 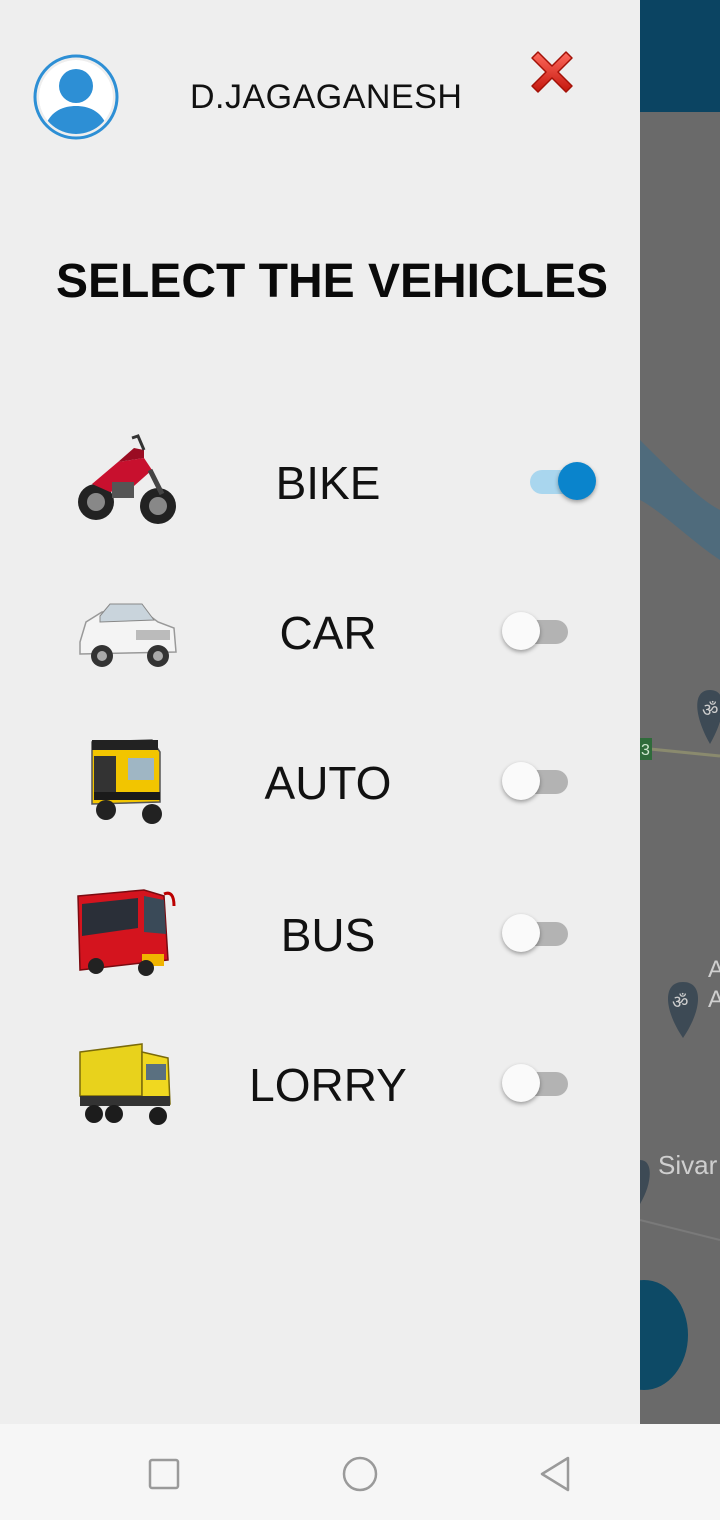 I want to click on vehicle-row-bus: BUS, so click(x=320, y=944).